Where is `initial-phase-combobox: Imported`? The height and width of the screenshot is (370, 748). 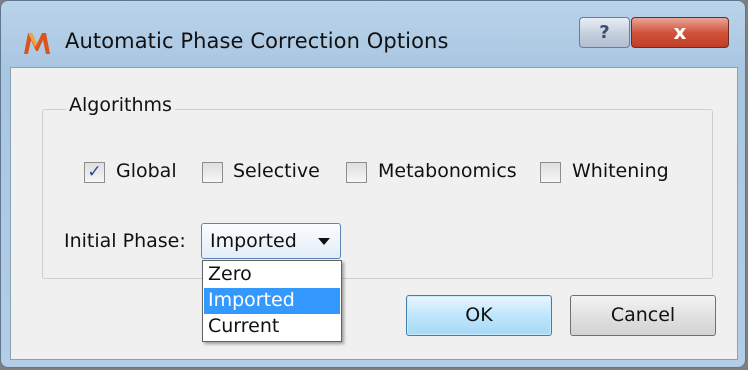 initial-phase-combobox: Imported is located at coordinates (271, 241).